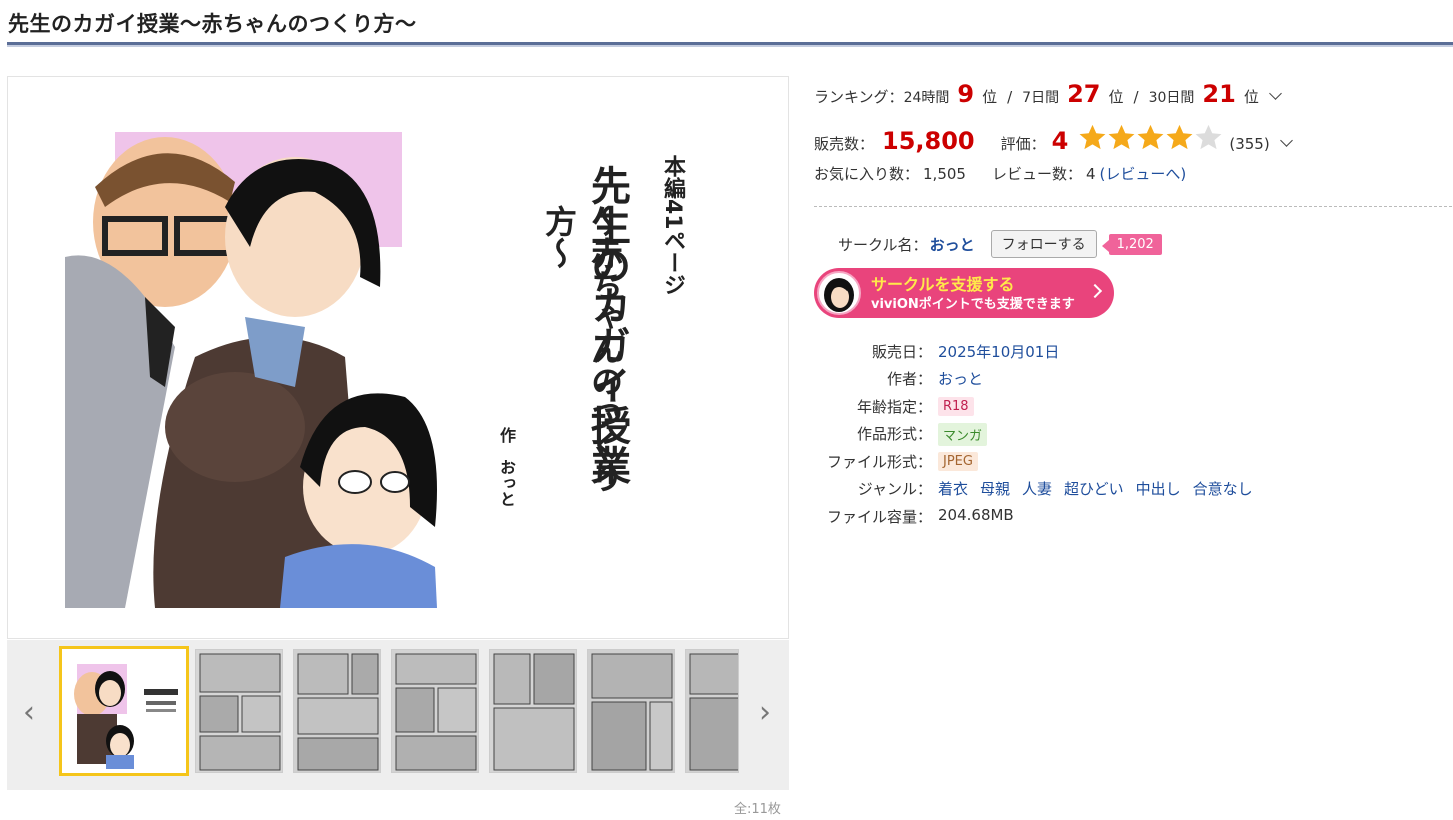 The height and width of the screenshot is (820, 1453). What do you see at coordinates (990, 97) in the screenshot?
I see `ranking-24h-unit: 位` at bounding box center [990, 97].